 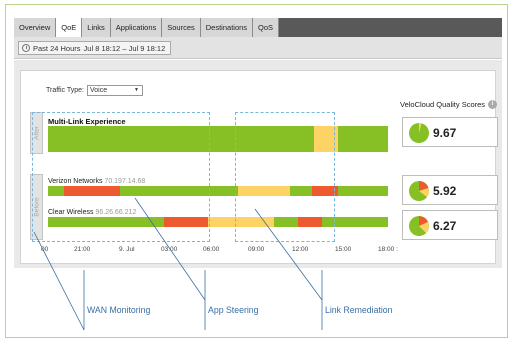 I want to click on callout-link-remediation: Link Remediation, so click(x=359, y=310).